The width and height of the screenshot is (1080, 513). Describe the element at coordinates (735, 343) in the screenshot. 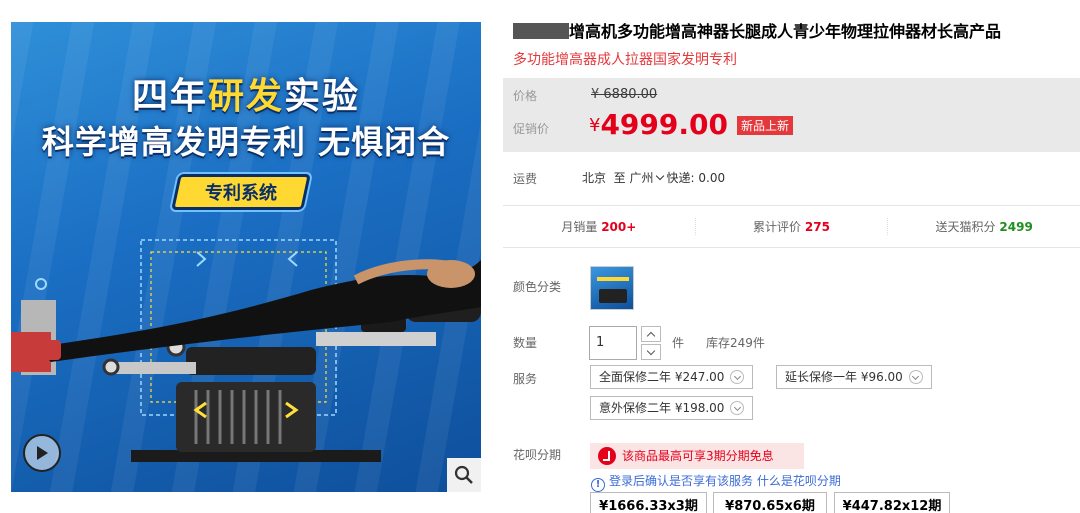

I see `stock-count: 库存249件` at that location.